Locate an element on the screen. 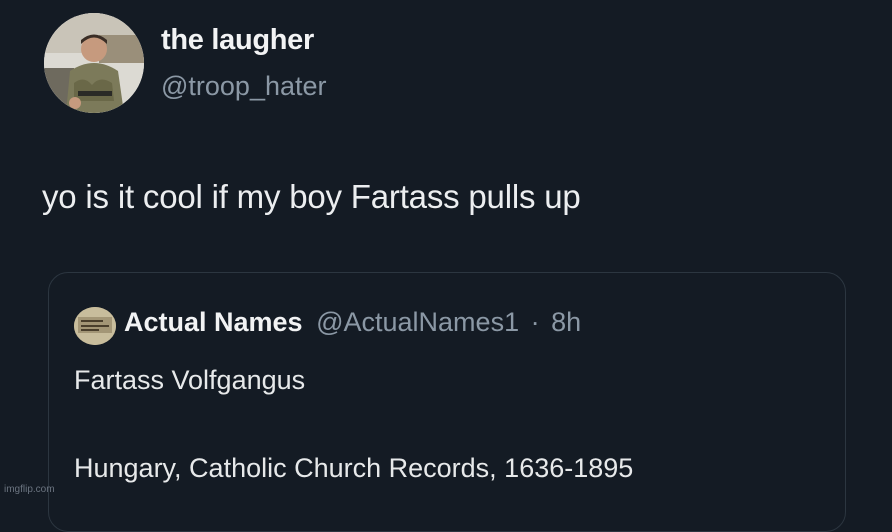 The image size is (892, 532). old-document-avatar-icon is located at coordinates (95, 326).